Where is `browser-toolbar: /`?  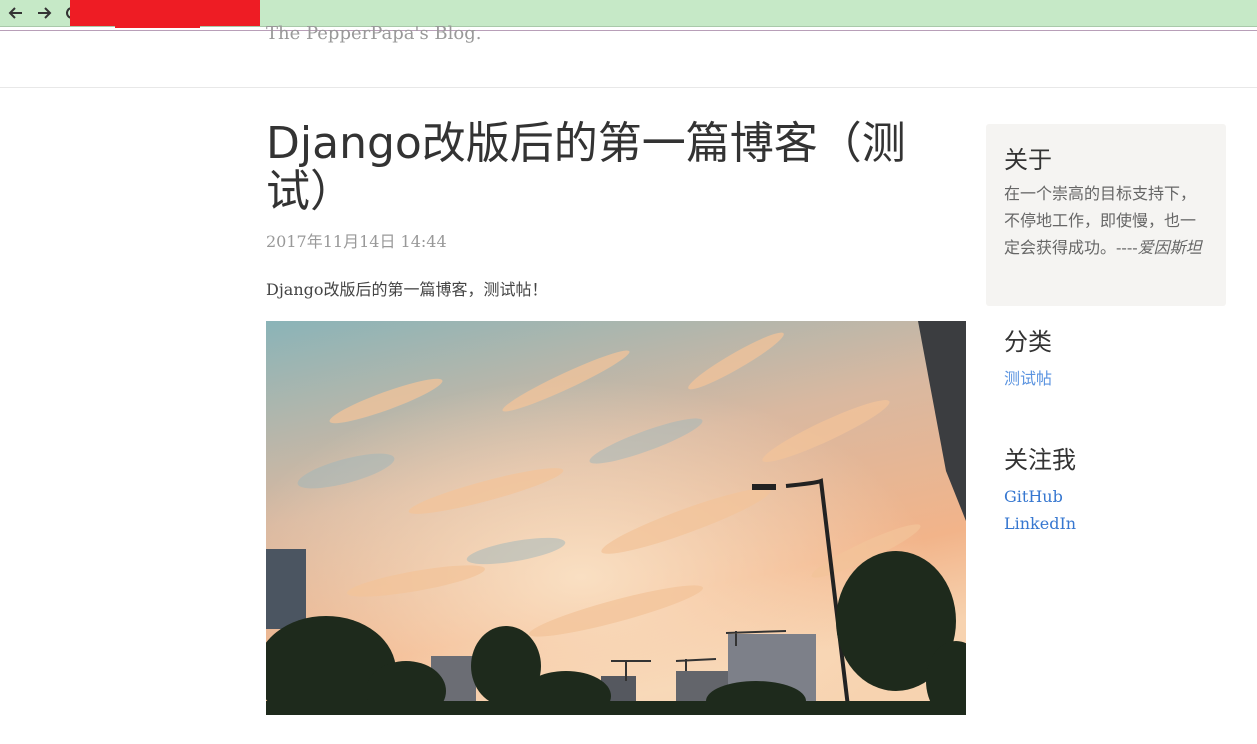
browser-toolbar: / is located at coordinates (628, 14).